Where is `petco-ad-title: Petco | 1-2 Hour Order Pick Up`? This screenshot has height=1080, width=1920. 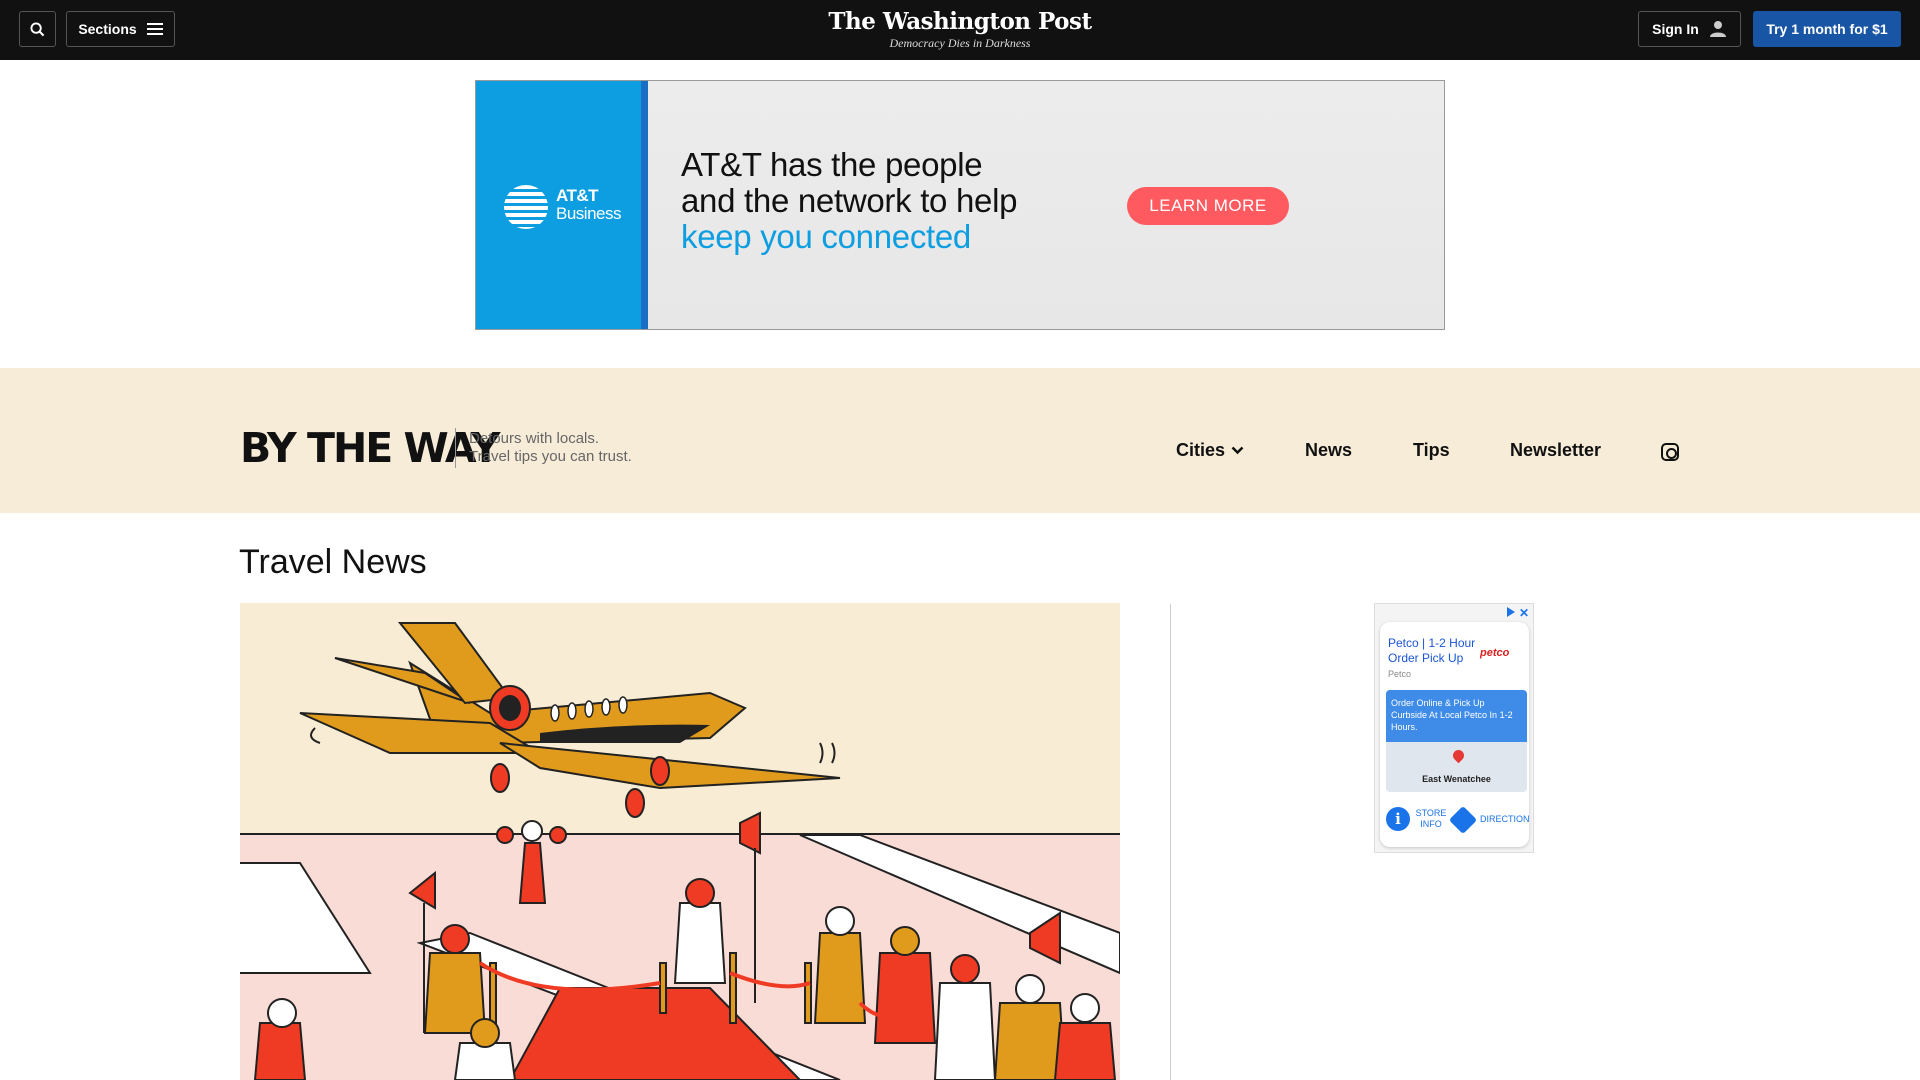
petco-ad-title: Petco | 1-2 Hour Order Pick Up is located at coordinates (1435, 651).